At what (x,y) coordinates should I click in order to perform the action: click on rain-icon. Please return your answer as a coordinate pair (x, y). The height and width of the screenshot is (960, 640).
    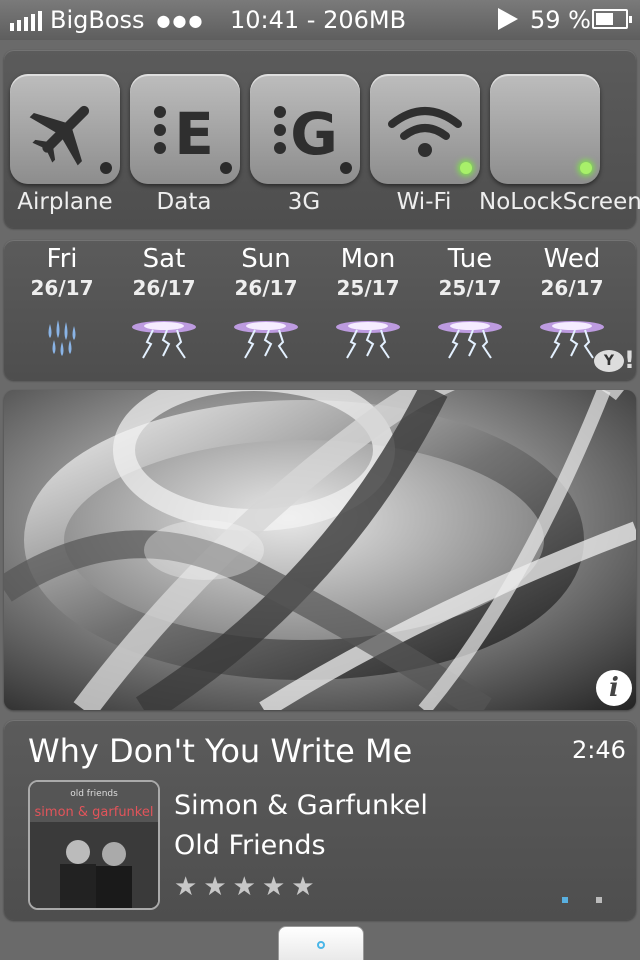
    Looking at the image, I should click on (62, 338).